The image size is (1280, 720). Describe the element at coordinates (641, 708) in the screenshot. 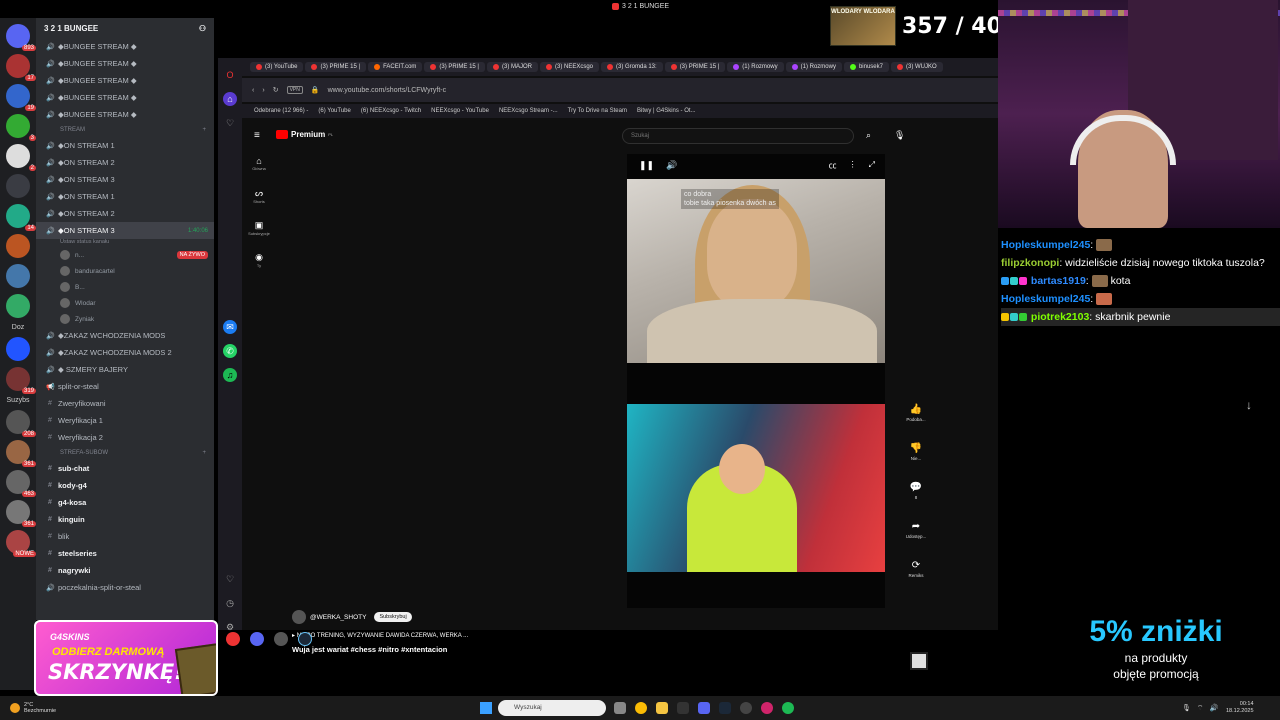

I see `chrome-icon` at that location.